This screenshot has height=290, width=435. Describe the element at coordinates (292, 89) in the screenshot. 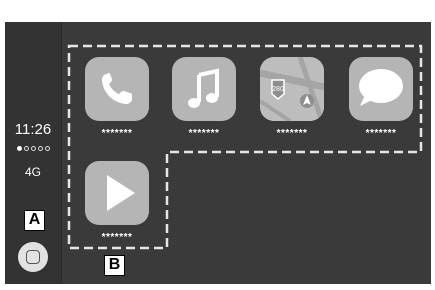

I see `maps-icon: 280` at that location.